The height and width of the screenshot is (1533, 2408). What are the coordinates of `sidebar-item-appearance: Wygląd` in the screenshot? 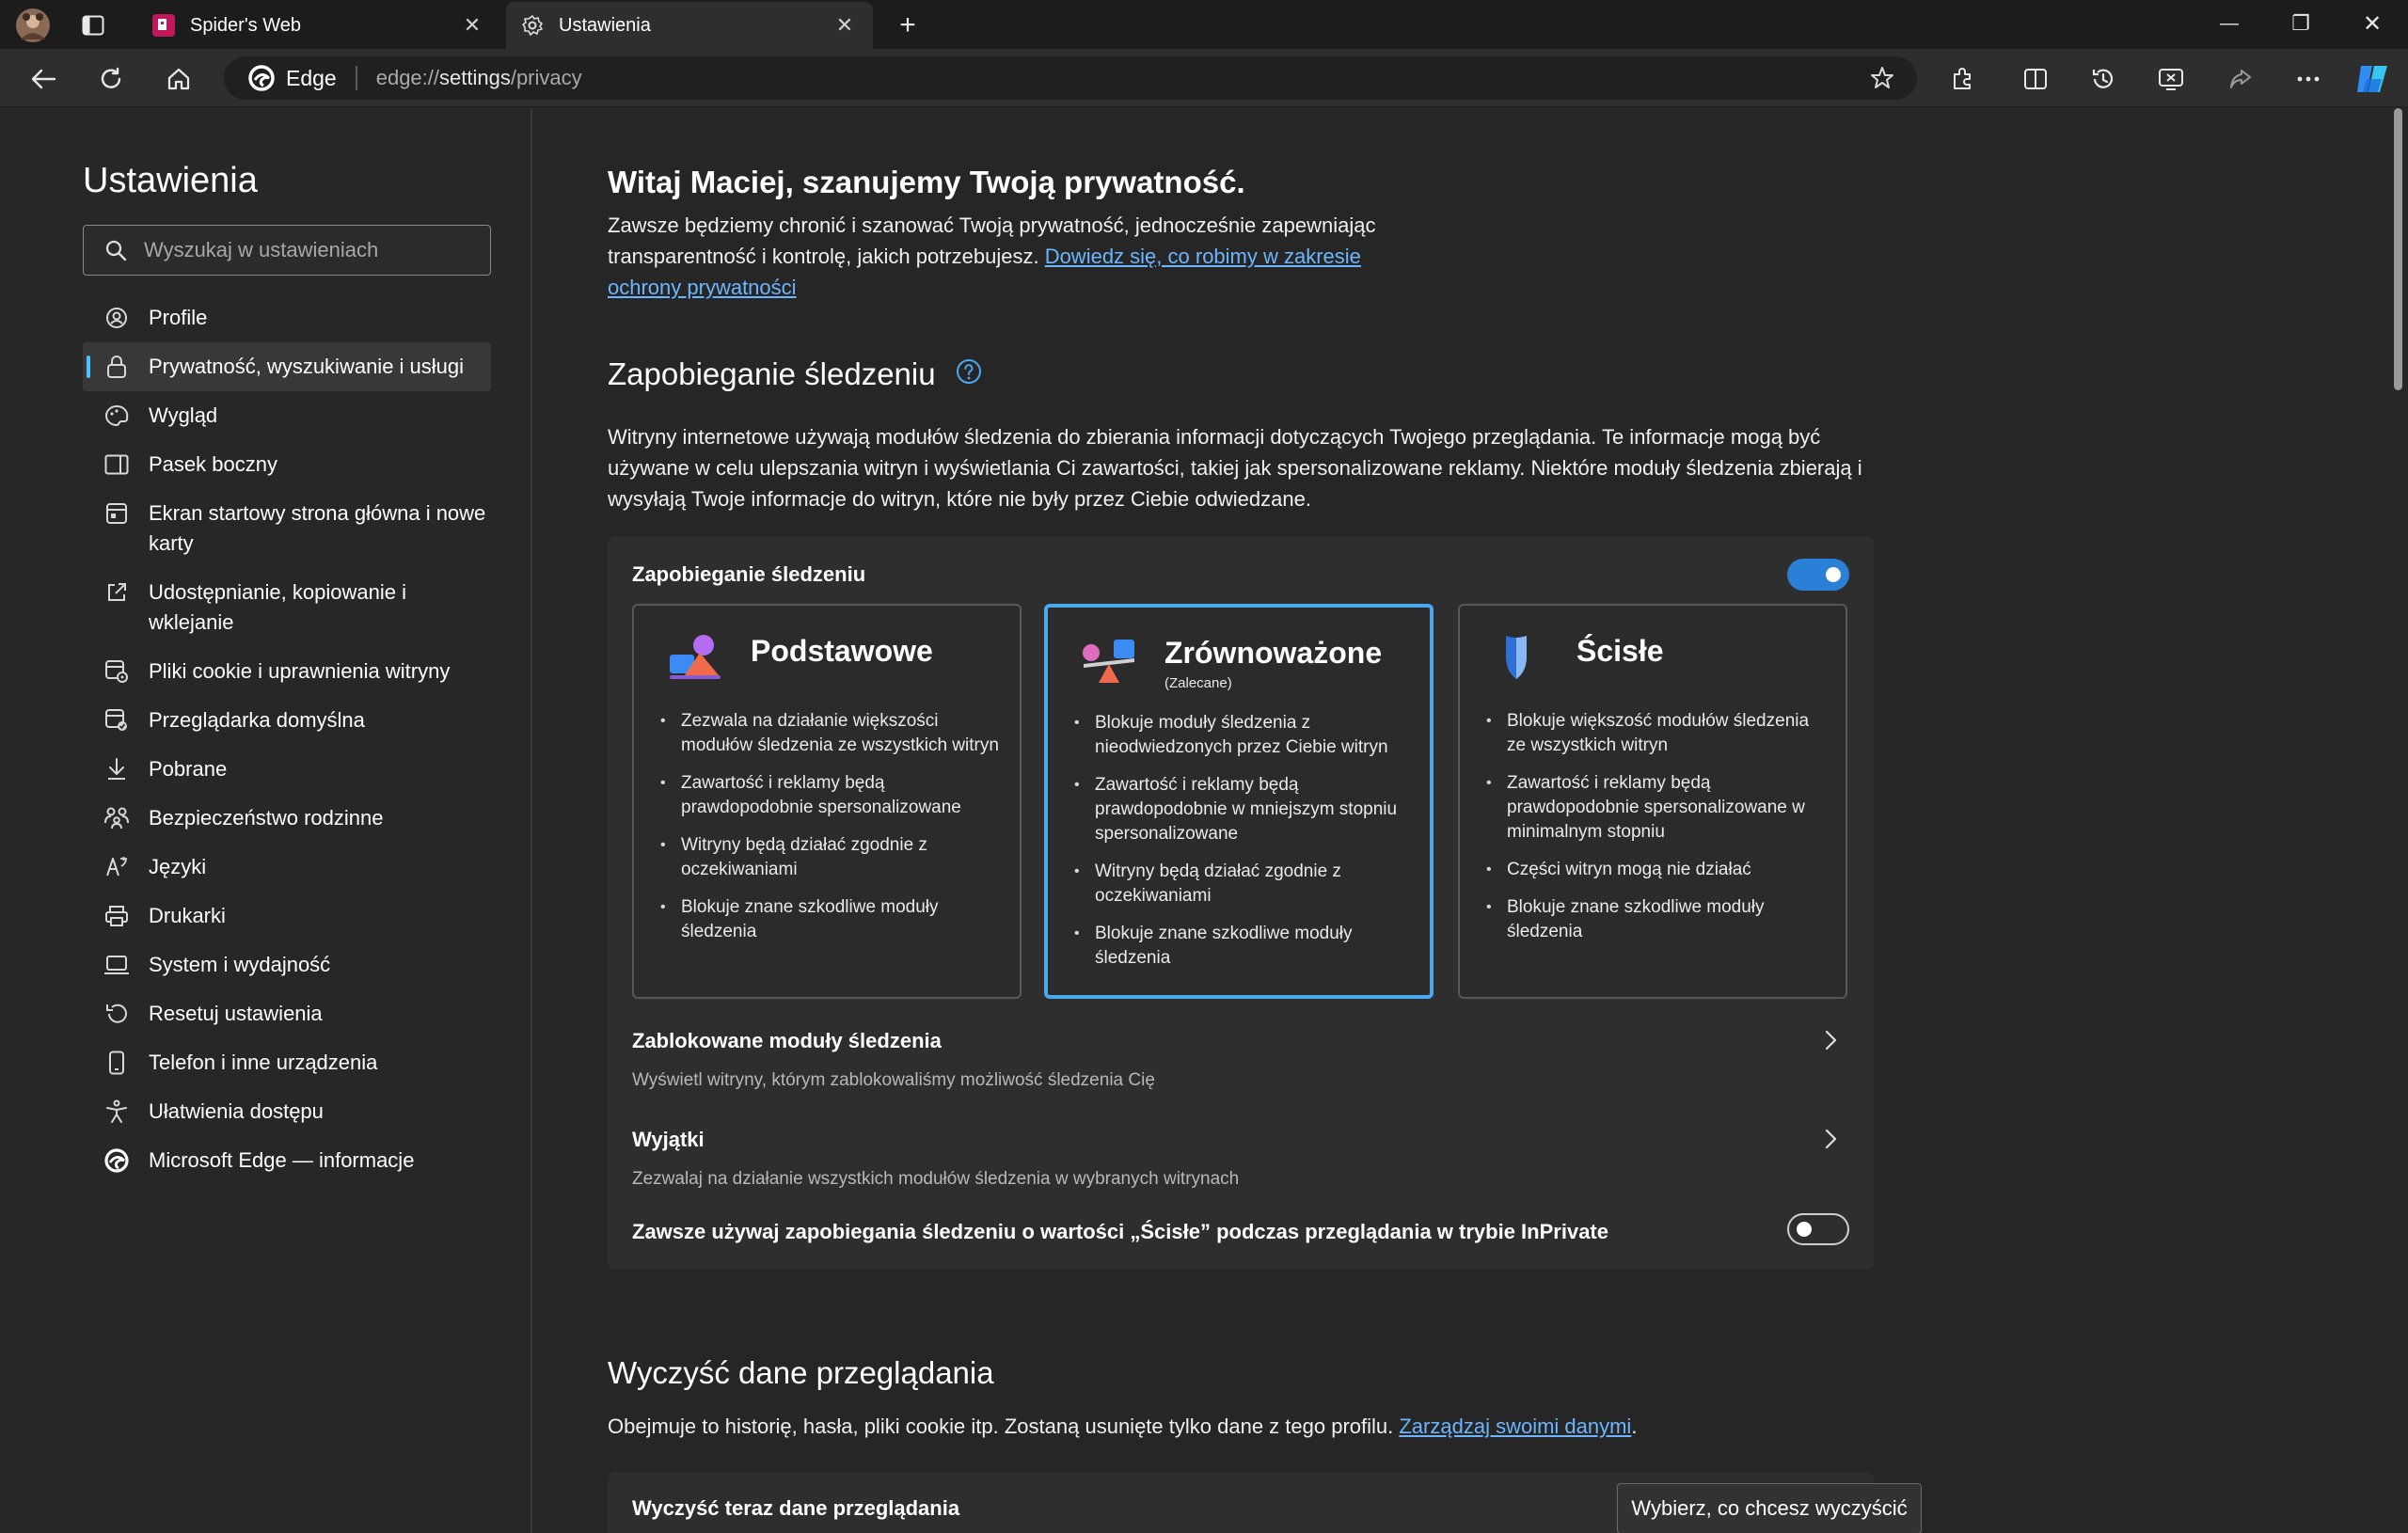 It's located at (287, 416).